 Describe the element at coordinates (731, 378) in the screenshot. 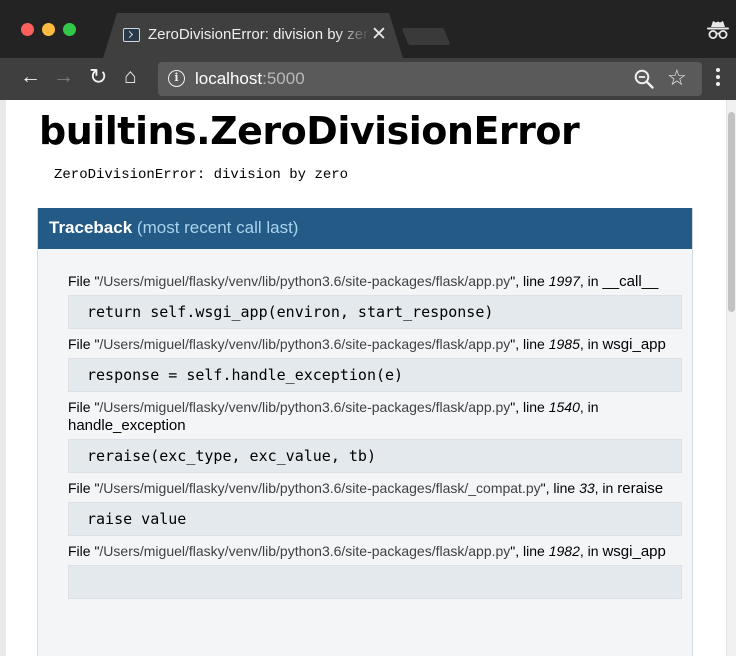

I see `page-scrollbar` at that location.